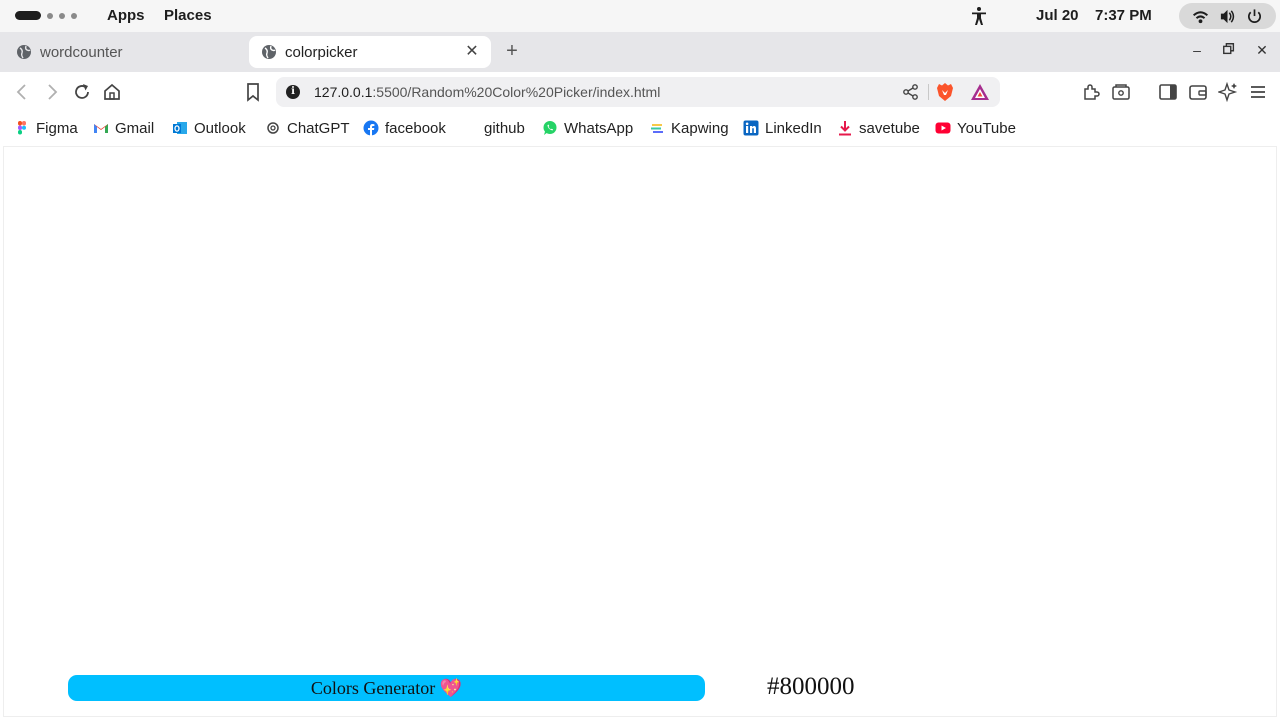  What do you see at coordinates (550, 128) in the screenshot?
I see `whatsapp-icon` at bounding box center [550, 128].